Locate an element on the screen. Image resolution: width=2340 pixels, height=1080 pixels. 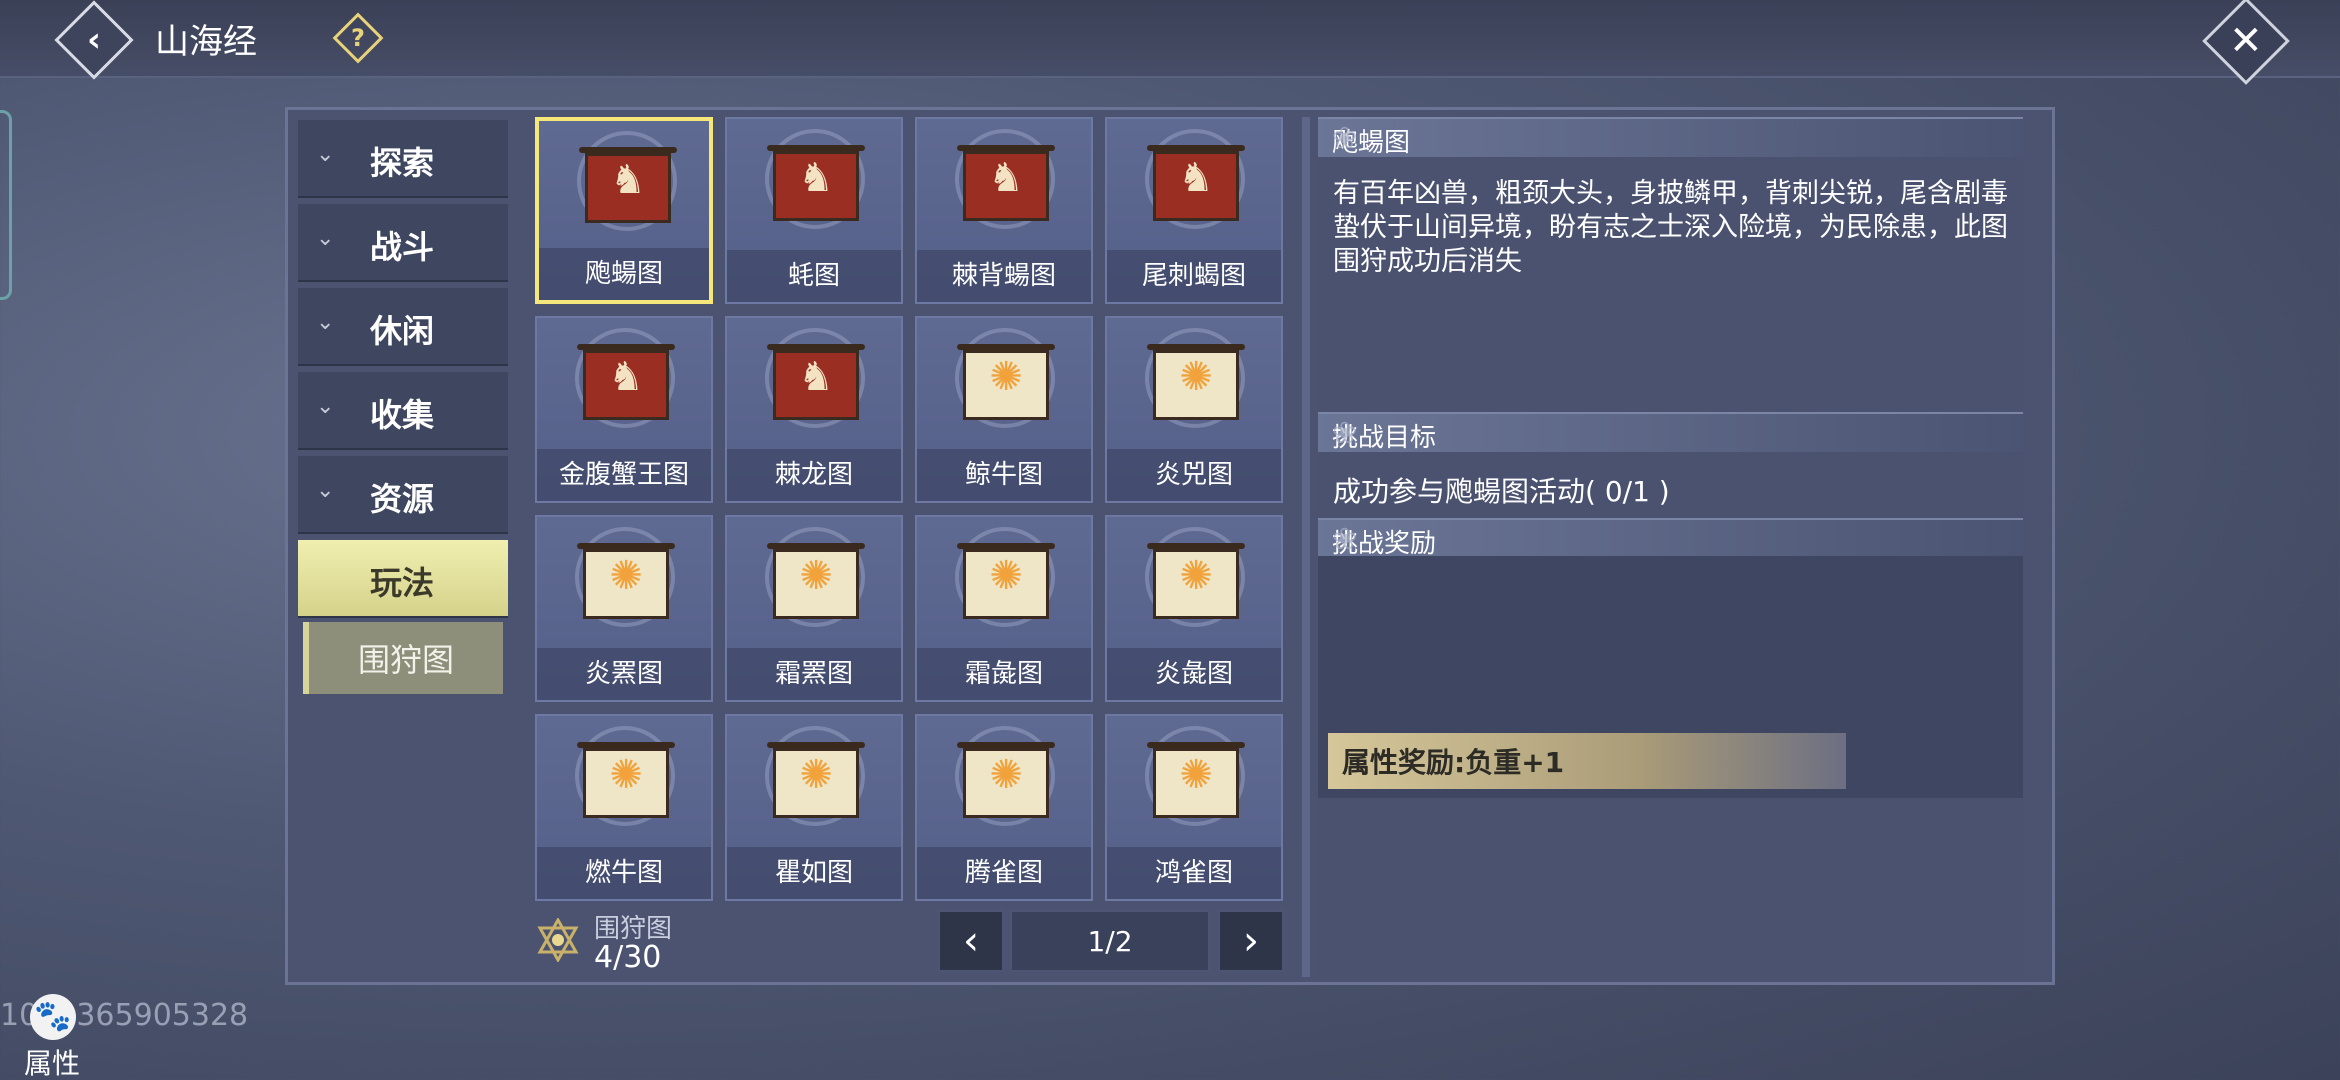
close-icon: ✕ is located at coordinates (2246, 40).